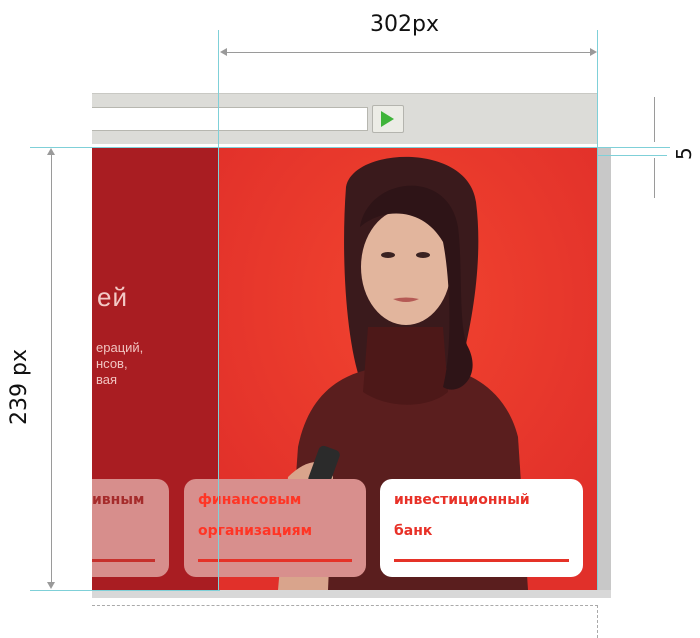  I want to click on section-heading: ей, so click(112, 297).